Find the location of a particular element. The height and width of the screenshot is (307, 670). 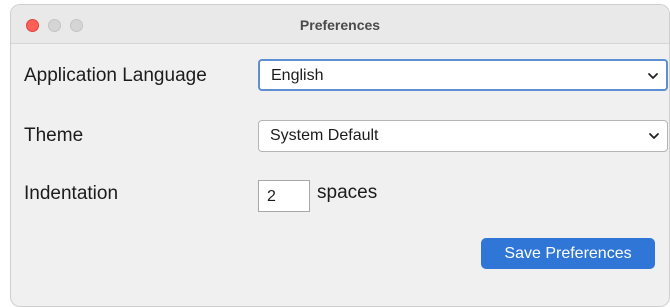

indentation-input: 2 is located at coordinates (284, 196).